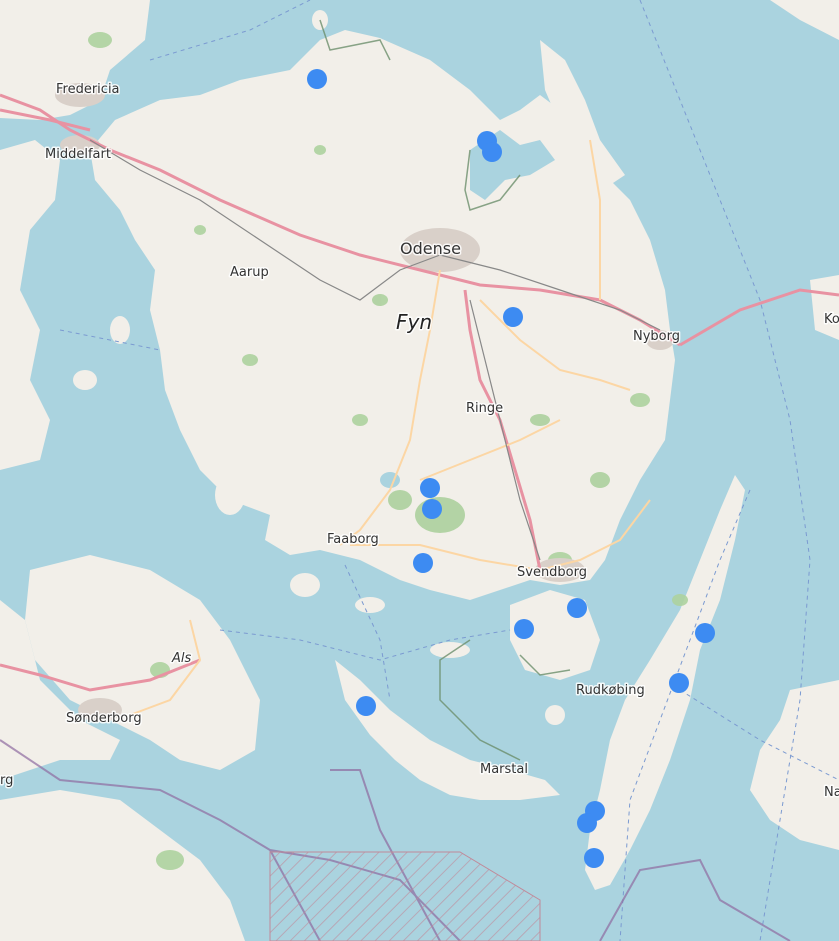 The image size is (839, 941). Describe the element at coordinates (414, 322) in the screenshot. I see `region-fyn: Fyn` at that location.